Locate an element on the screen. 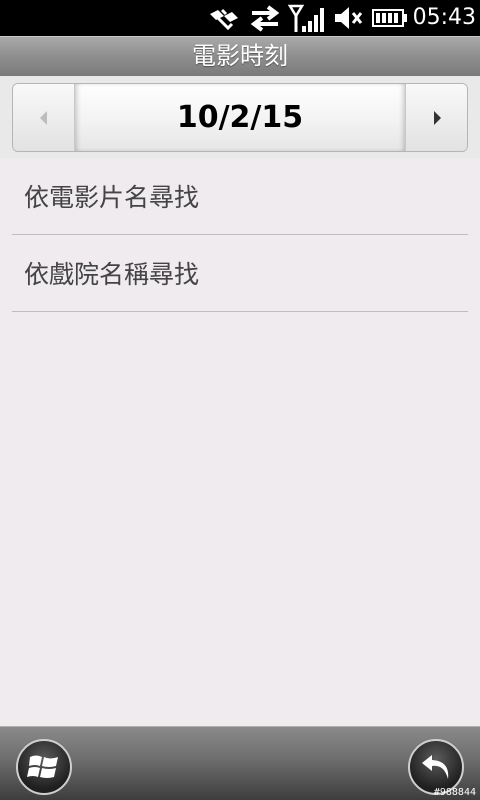  previous-date-button is located at coordinates (44, 117).